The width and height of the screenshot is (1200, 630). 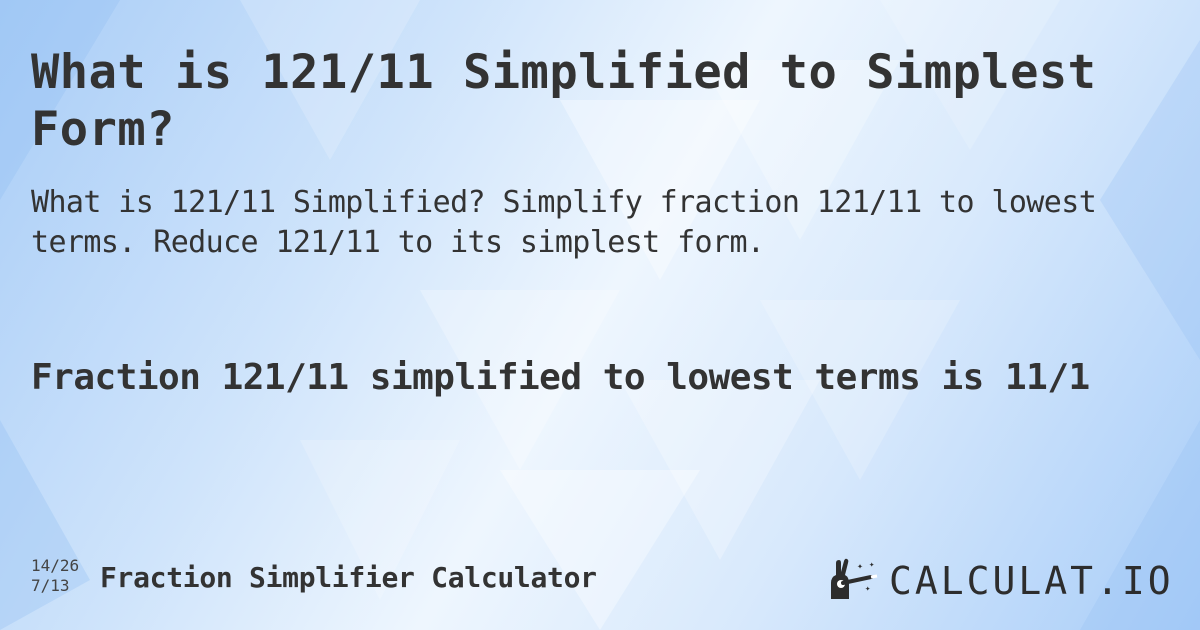 I want to click on calculat-io-logo: ✦ ✦ ✦ CALCULAT.IO, so click(x=1000, y=581).